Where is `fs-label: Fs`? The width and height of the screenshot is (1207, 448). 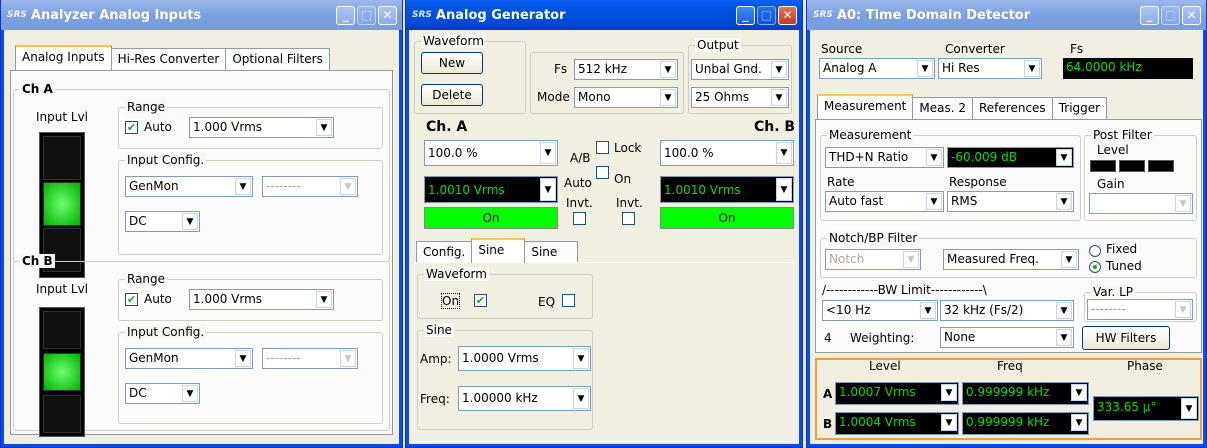 fs-label: Fs is located at coordinates (561, 69).